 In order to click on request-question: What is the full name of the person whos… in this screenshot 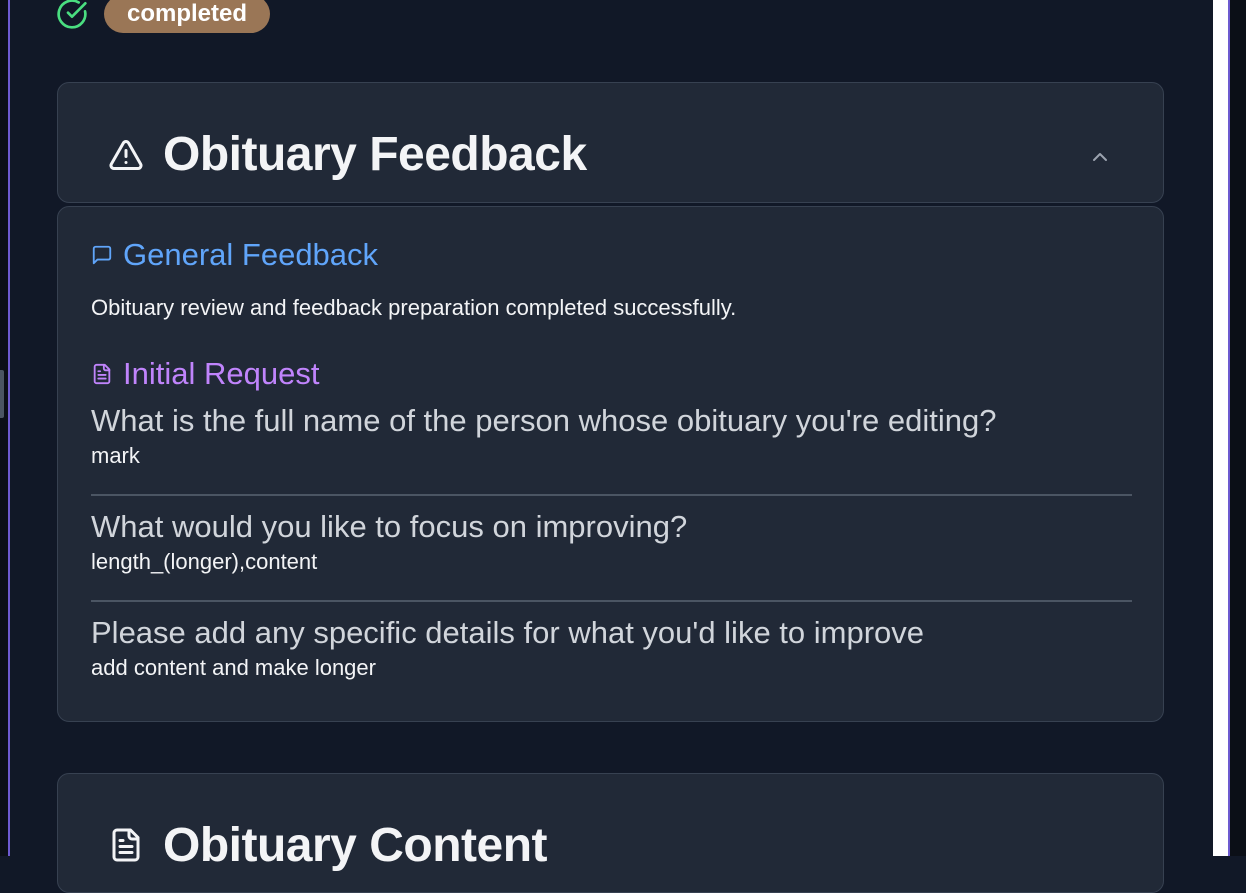, I will do `click(544, 420)`.